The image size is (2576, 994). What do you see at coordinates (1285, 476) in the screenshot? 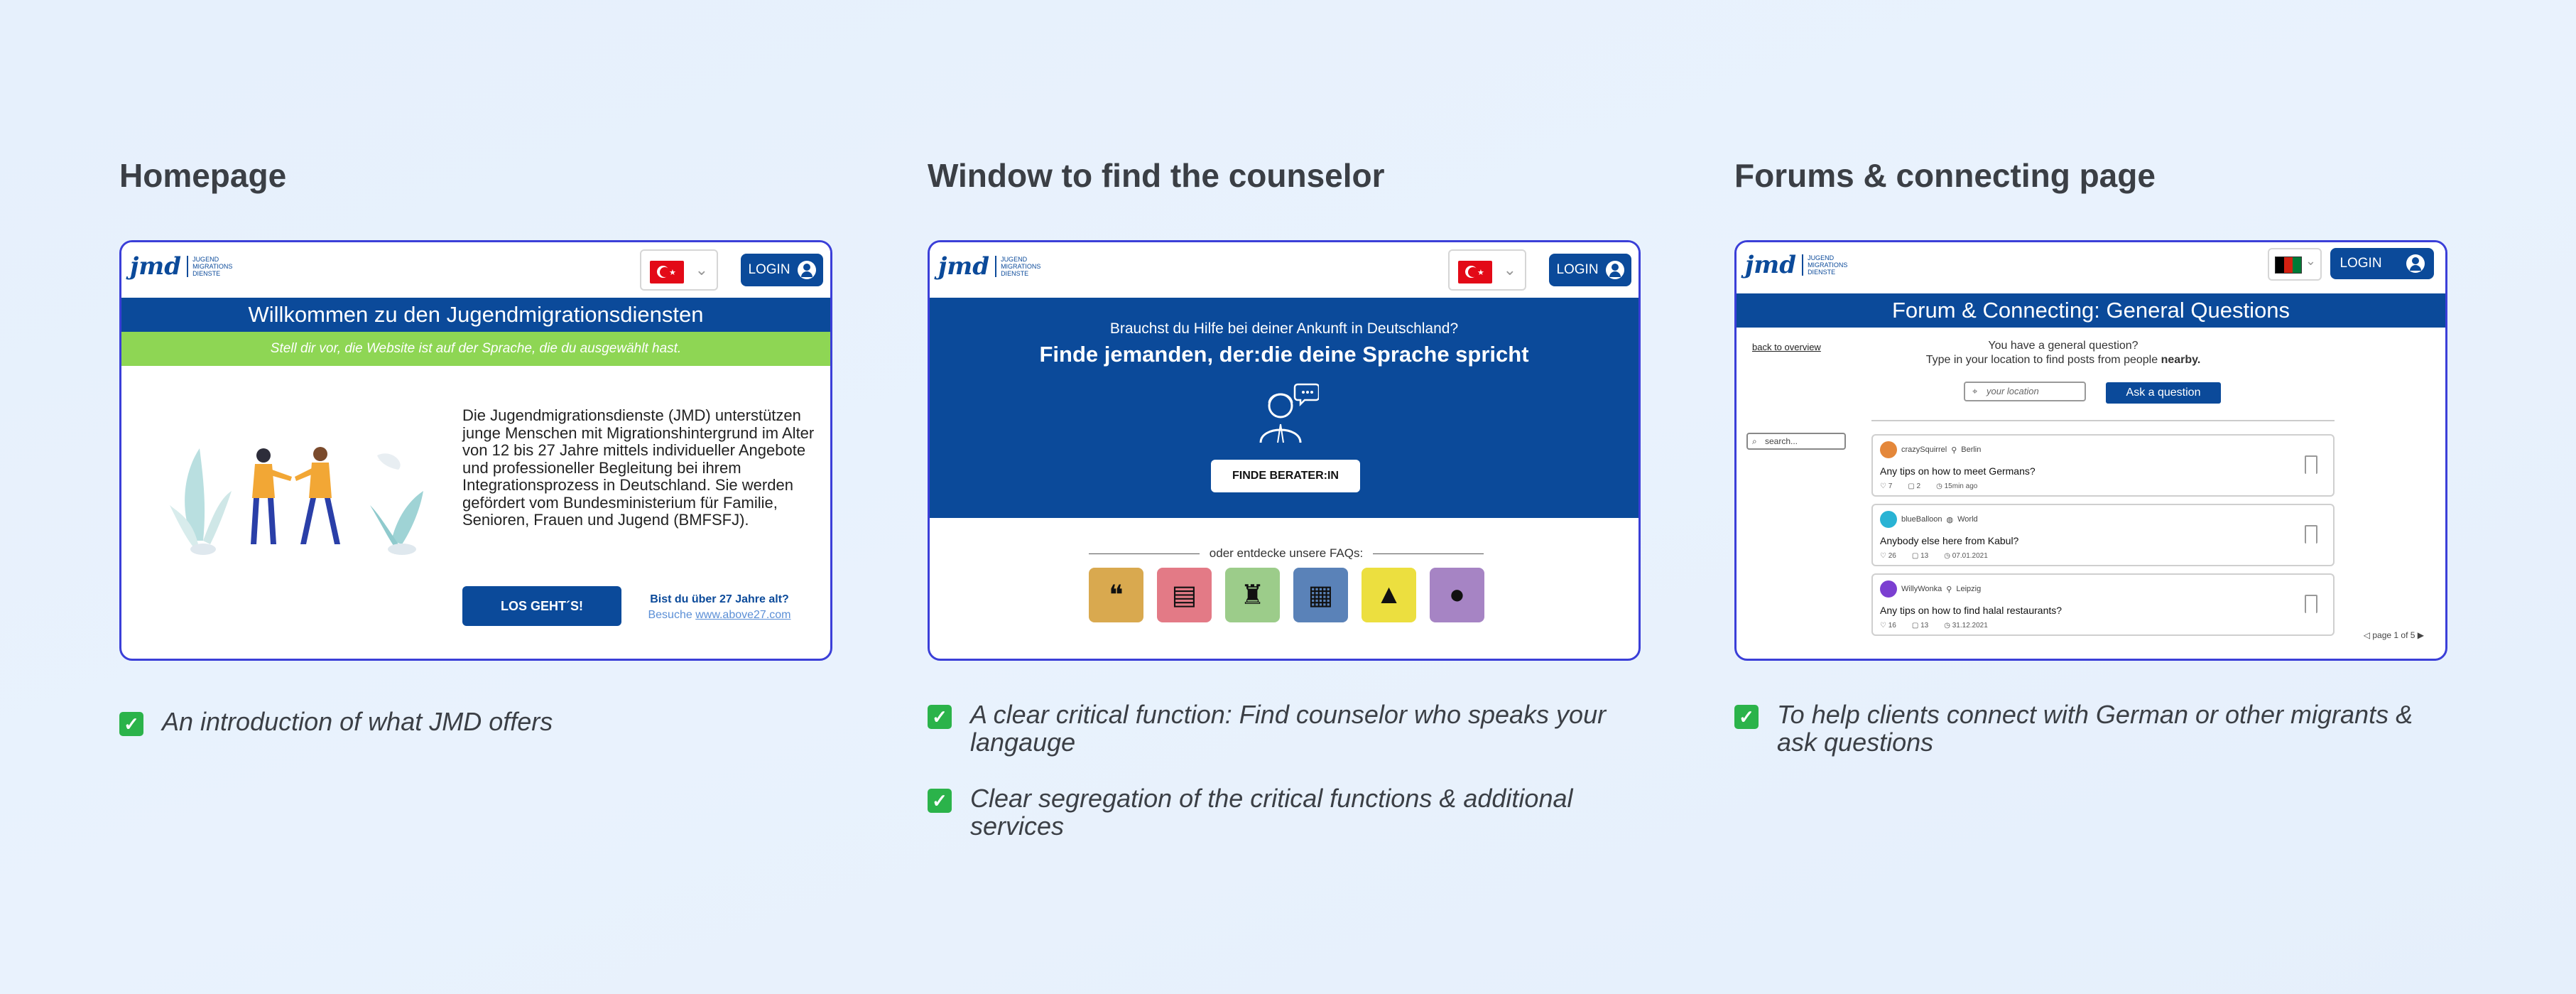
I see `find-counselor-button: FINDE BERATER:IN` at bounding box center [1285, 476].